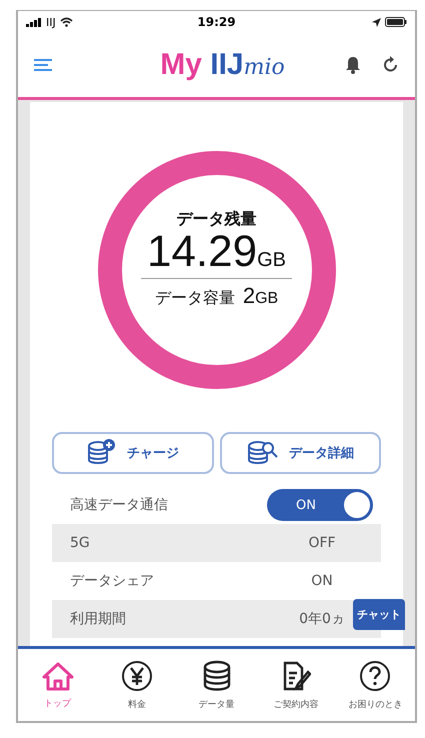  Describe the element at coordinates (217, 676) in the screenshot. I see `coins-icon` at that location.